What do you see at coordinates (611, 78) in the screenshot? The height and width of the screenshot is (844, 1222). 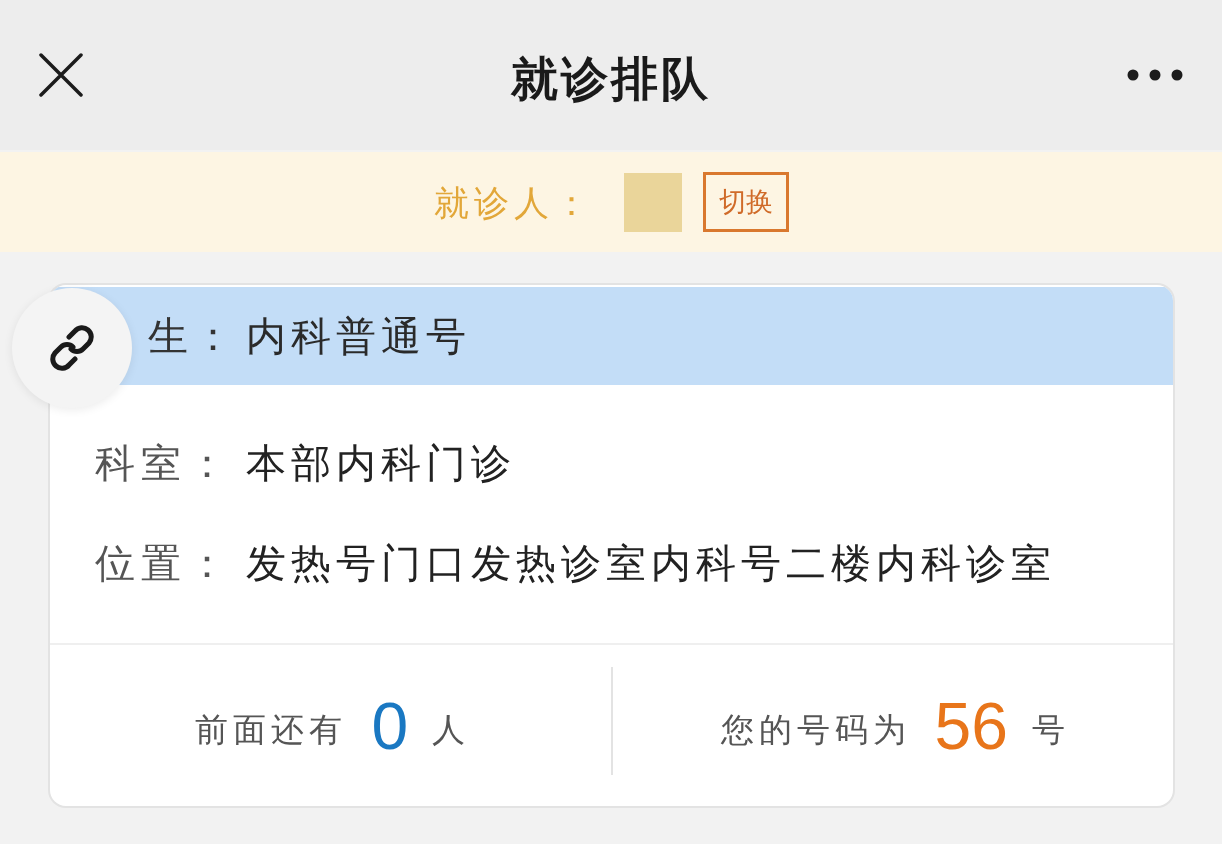 I see `page-title: 就诊排队` at bounding box center [611, 78].